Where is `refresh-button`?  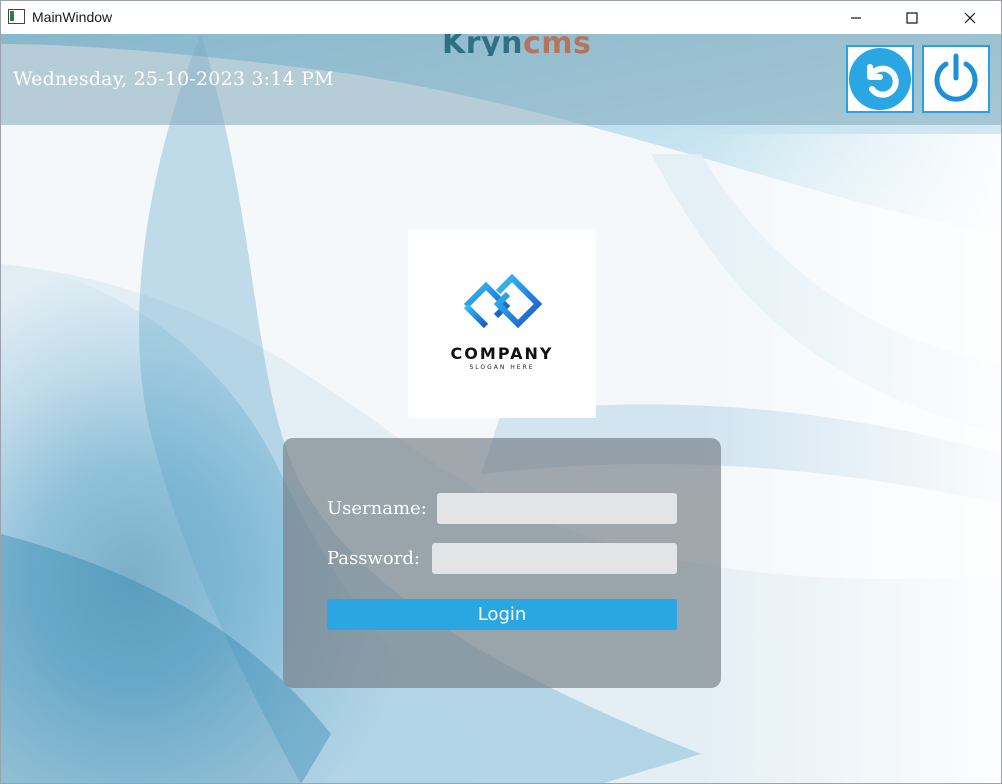 refresh-button is located at coordinates (880, 79).